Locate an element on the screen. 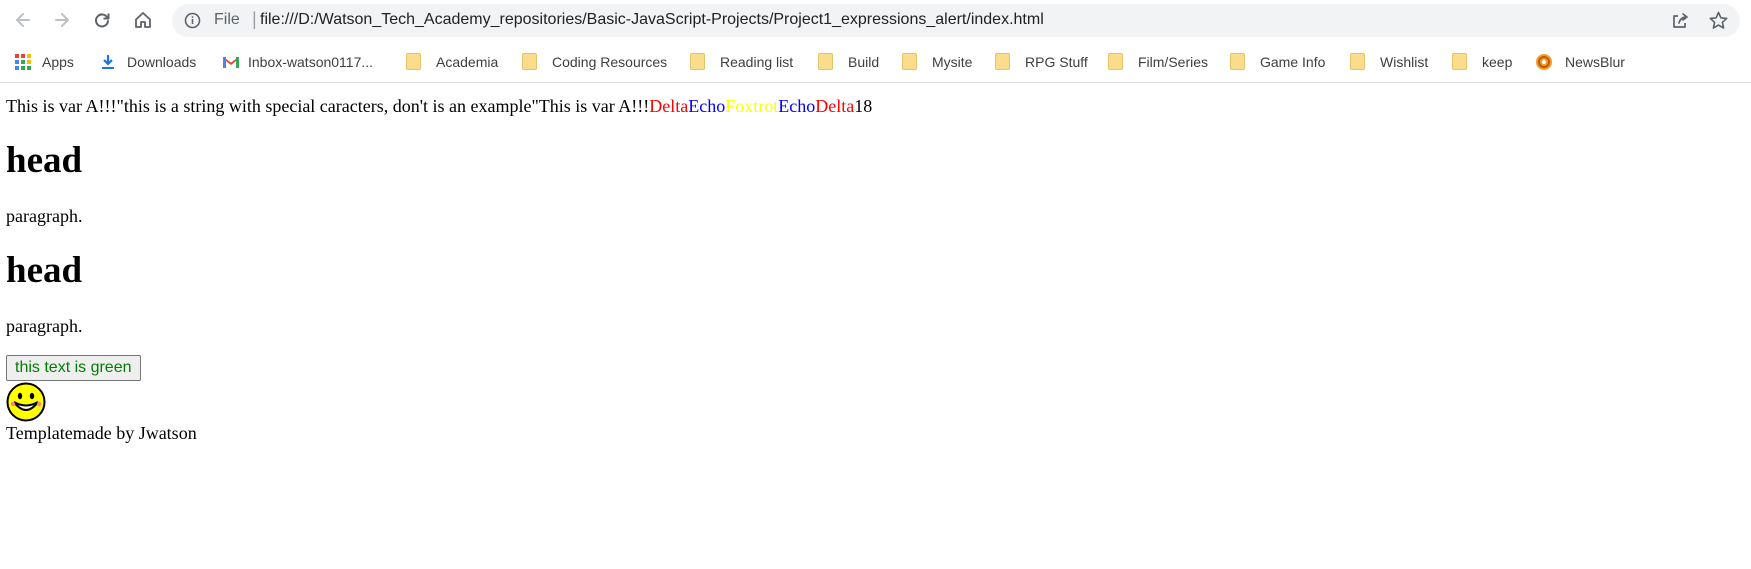 This screenshot has width=1751, height=569. reload-icon is located at coordinates (102, 20).